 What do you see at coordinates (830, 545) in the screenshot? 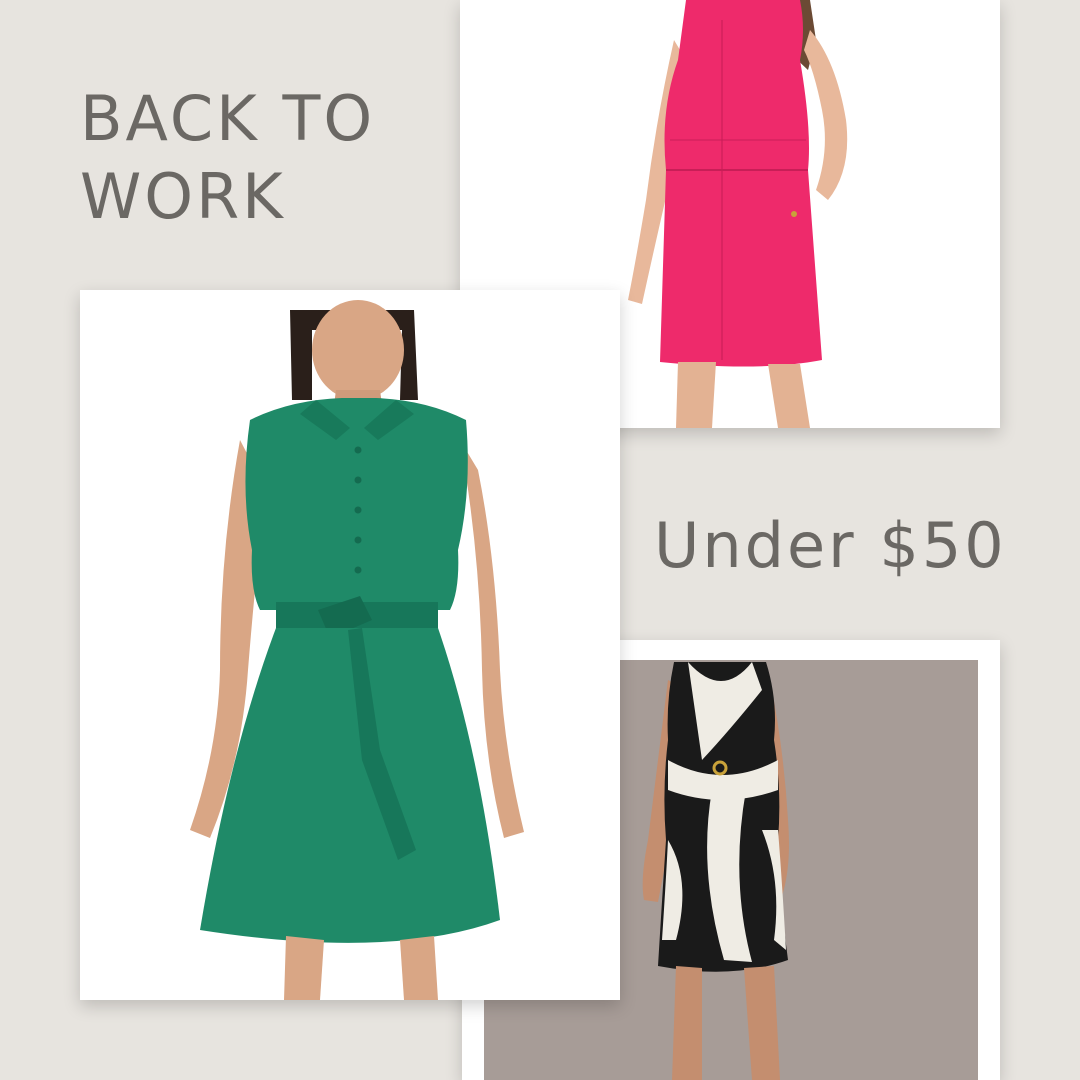
I see `price-subheading: Under $50` at bounding box center [830, 545].